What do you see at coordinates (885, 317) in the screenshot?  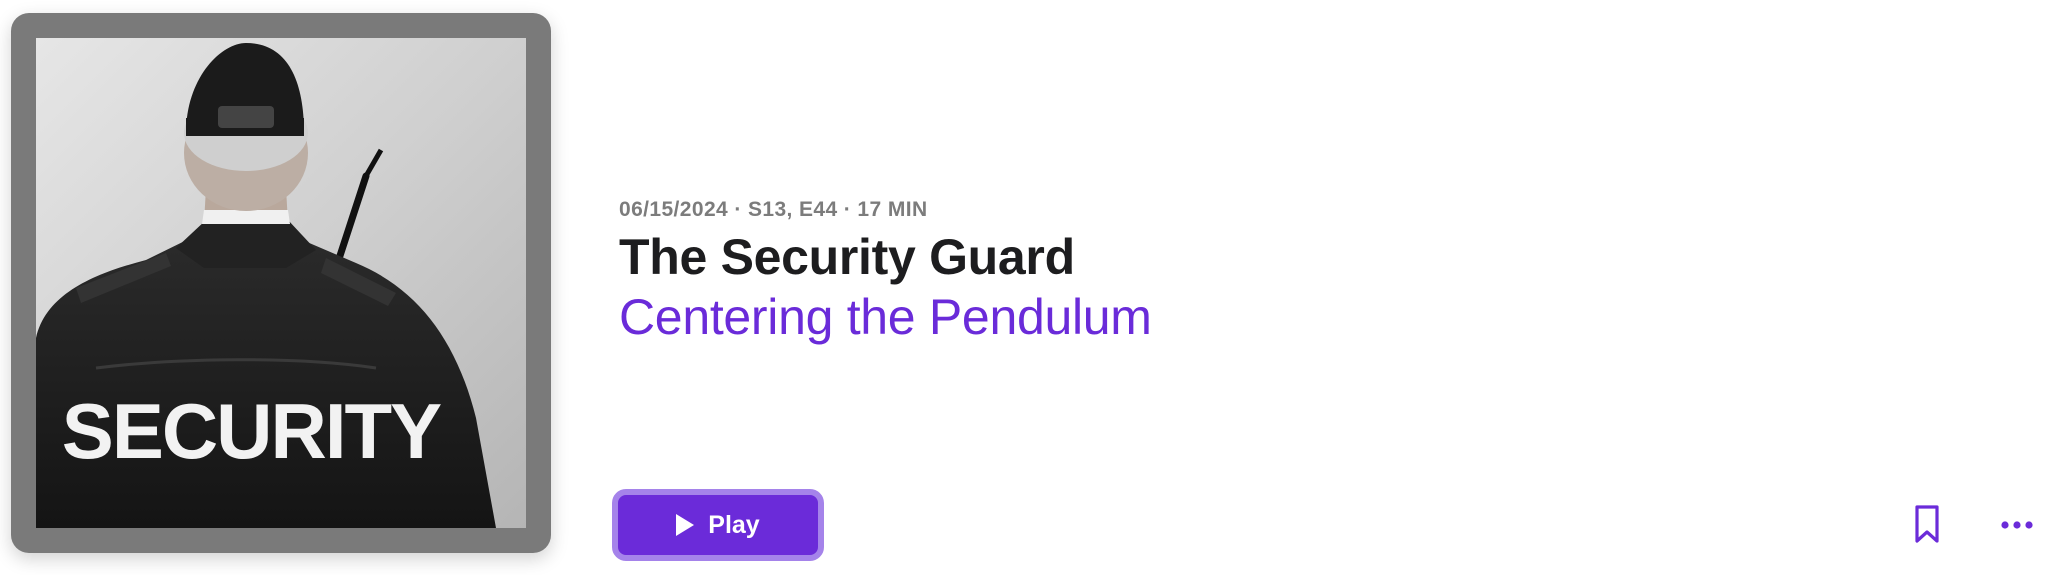 I see `show-title-link: Centering the Pendulum` at bounding box center [885, 317].